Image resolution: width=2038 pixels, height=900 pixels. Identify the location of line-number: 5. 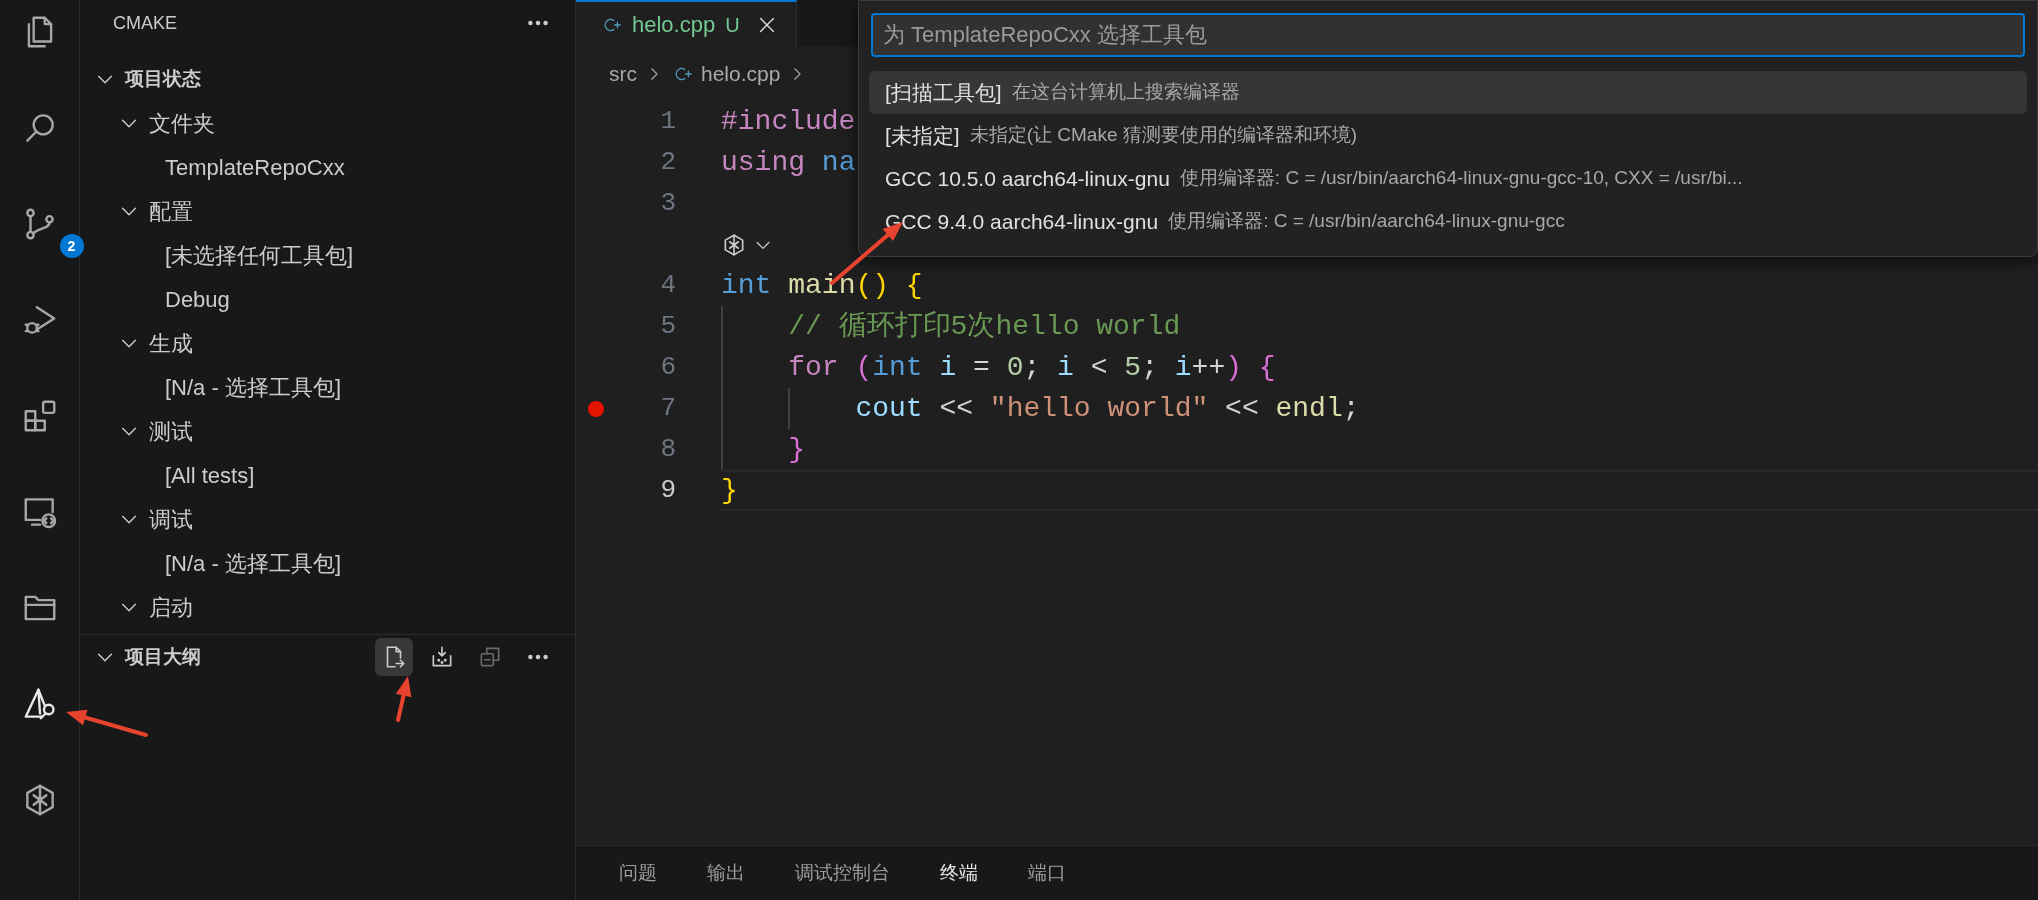
(668, 326).